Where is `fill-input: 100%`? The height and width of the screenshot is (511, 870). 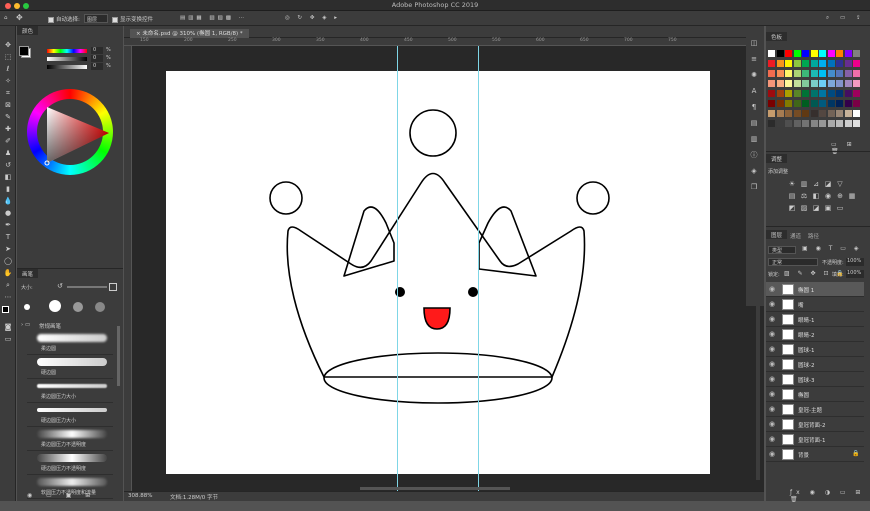
fill-input: 100% is located at coordinates (855, 274).